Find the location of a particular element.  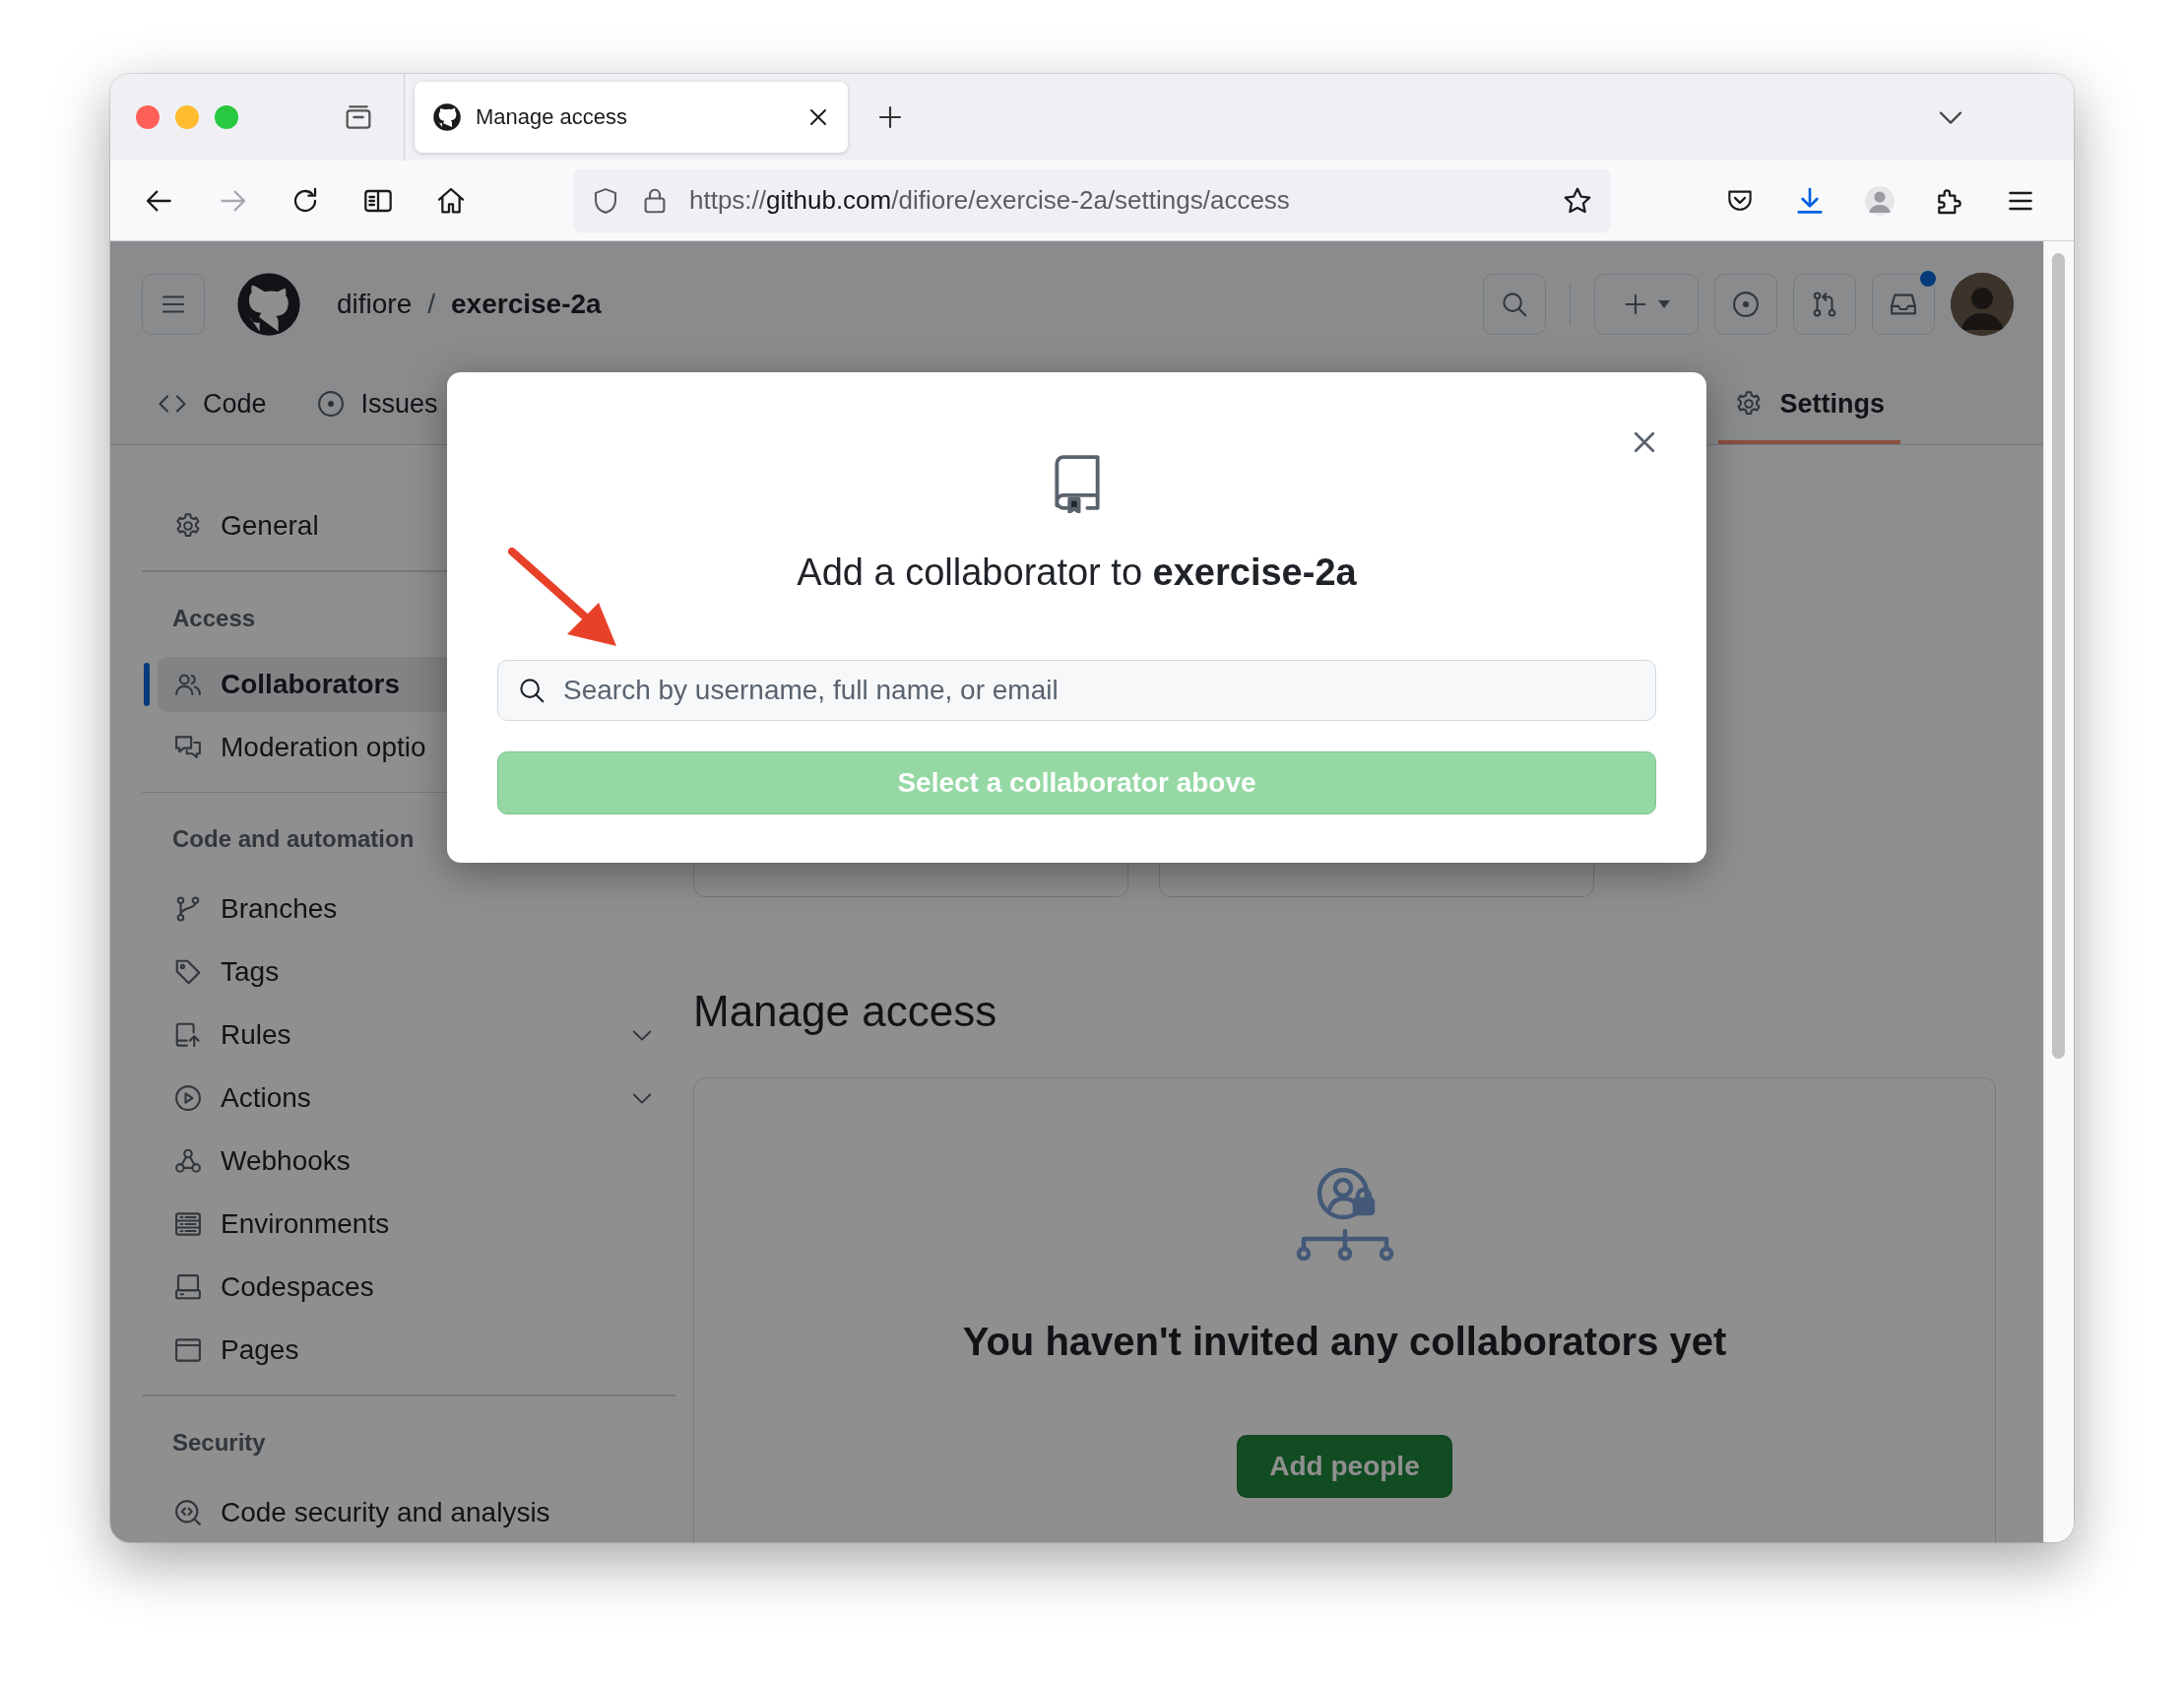

search-icon is located at coordinates (531, 691).